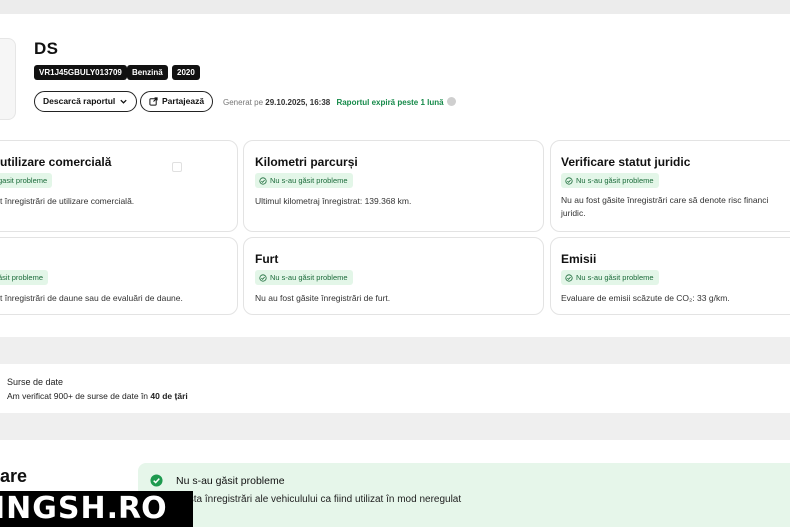  Describe the element at coordinates (395, 7) in the screenshot. I see `top-band` at that location.